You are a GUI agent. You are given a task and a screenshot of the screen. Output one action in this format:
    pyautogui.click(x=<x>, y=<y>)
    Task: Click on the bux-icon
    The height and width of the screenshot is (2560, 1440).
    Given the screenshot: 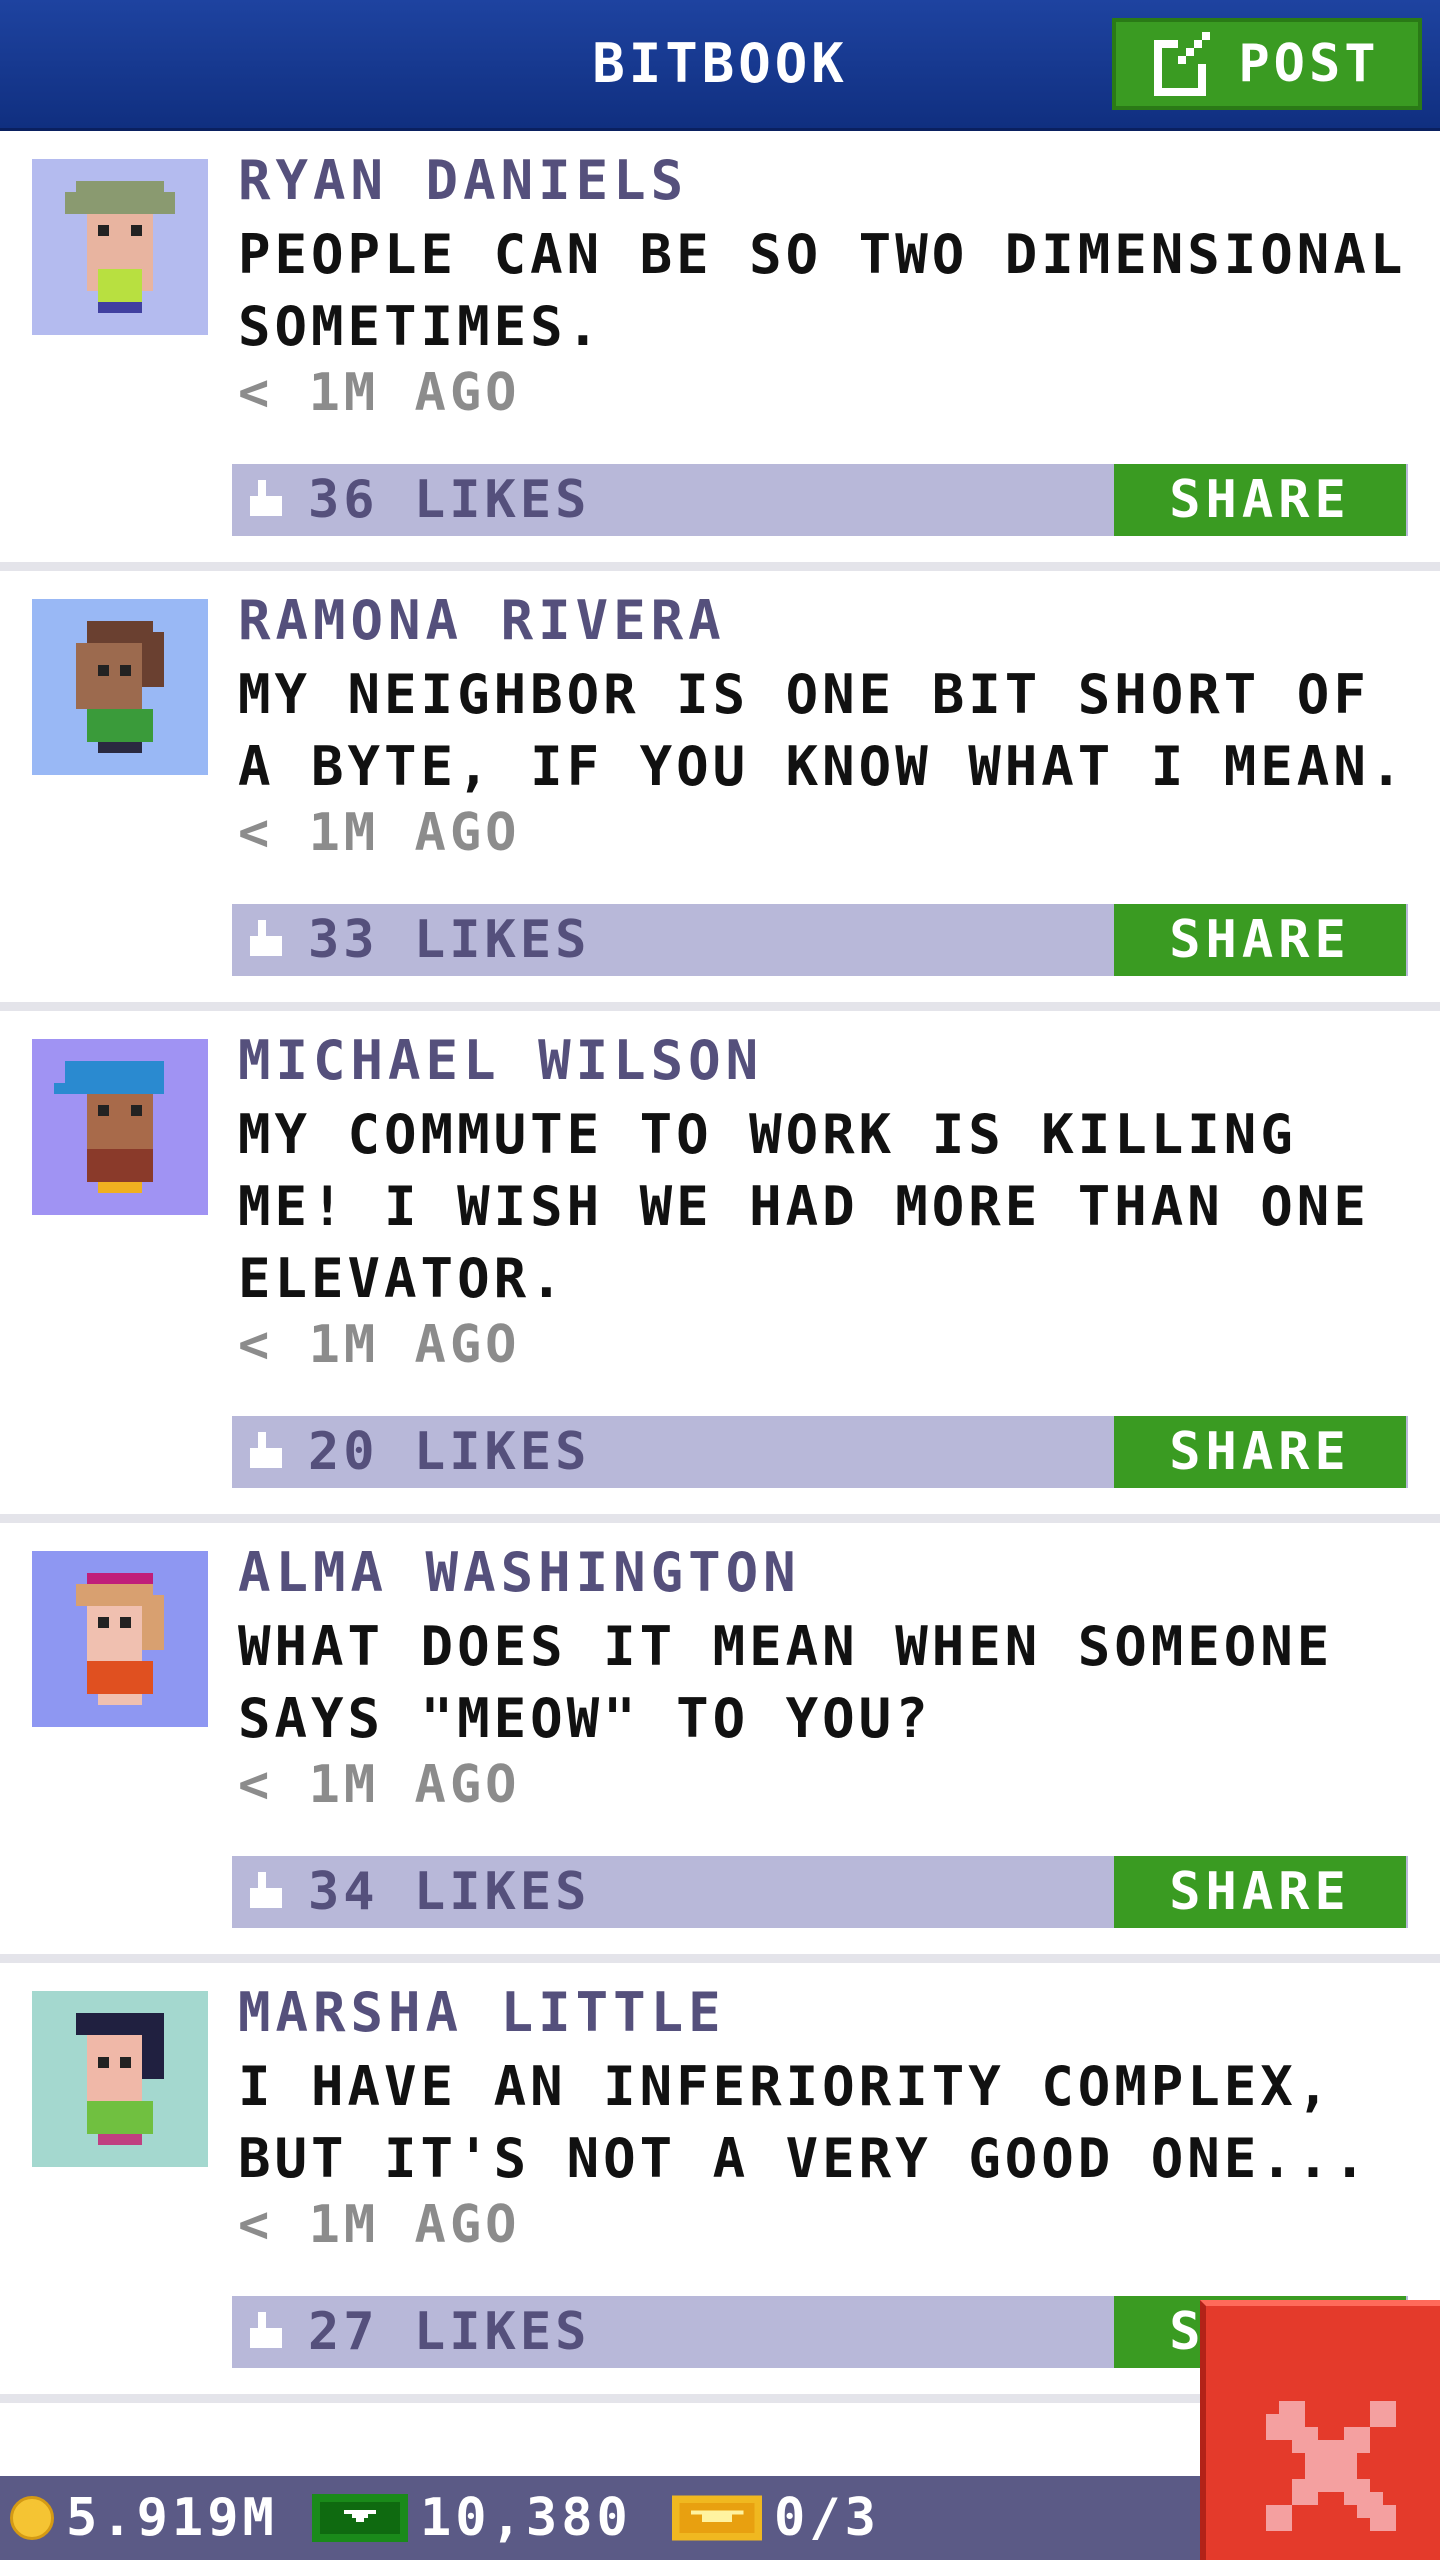 What is the action you would take?
    pyautogui.click(x=360, y=2518)
    